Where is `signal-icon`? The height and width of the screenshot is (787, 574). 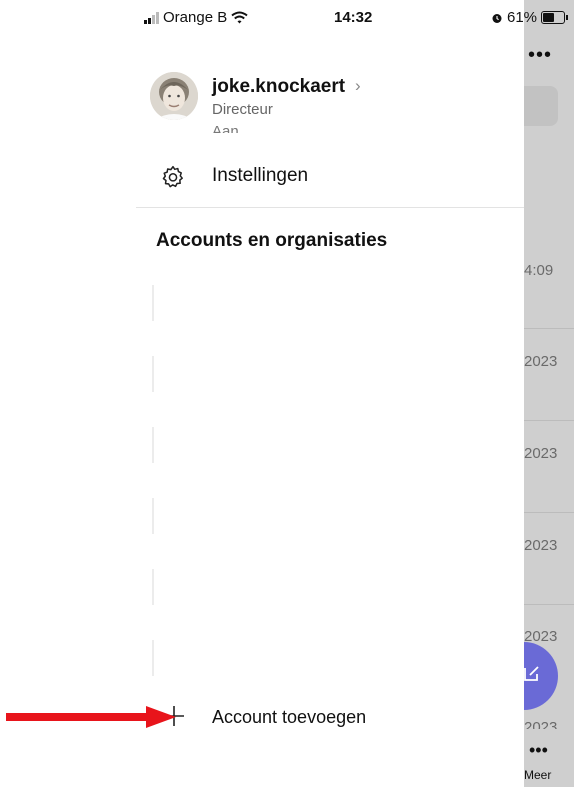 signal-icon is located at coordinates (151, 17).